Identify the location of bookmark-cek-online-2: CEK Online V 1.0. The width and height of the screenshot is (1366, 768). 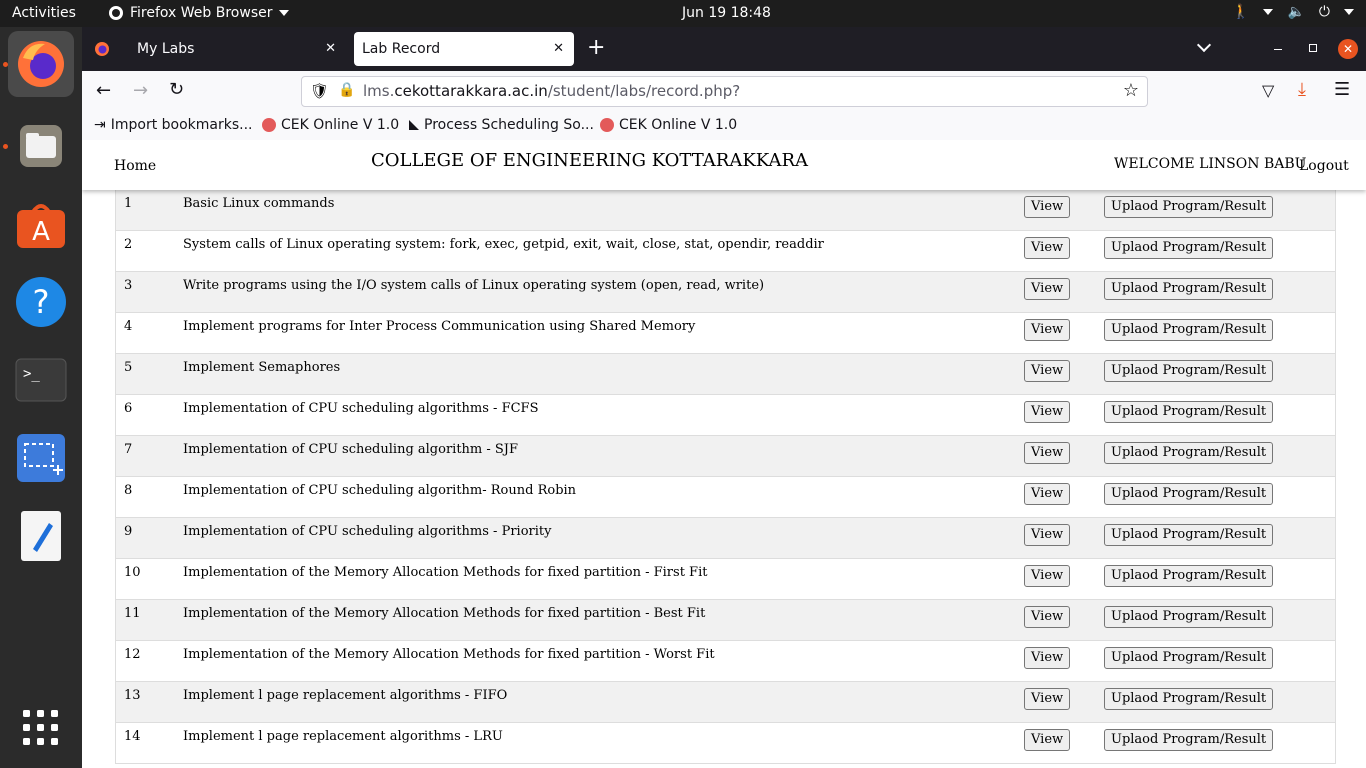
(668, 125).